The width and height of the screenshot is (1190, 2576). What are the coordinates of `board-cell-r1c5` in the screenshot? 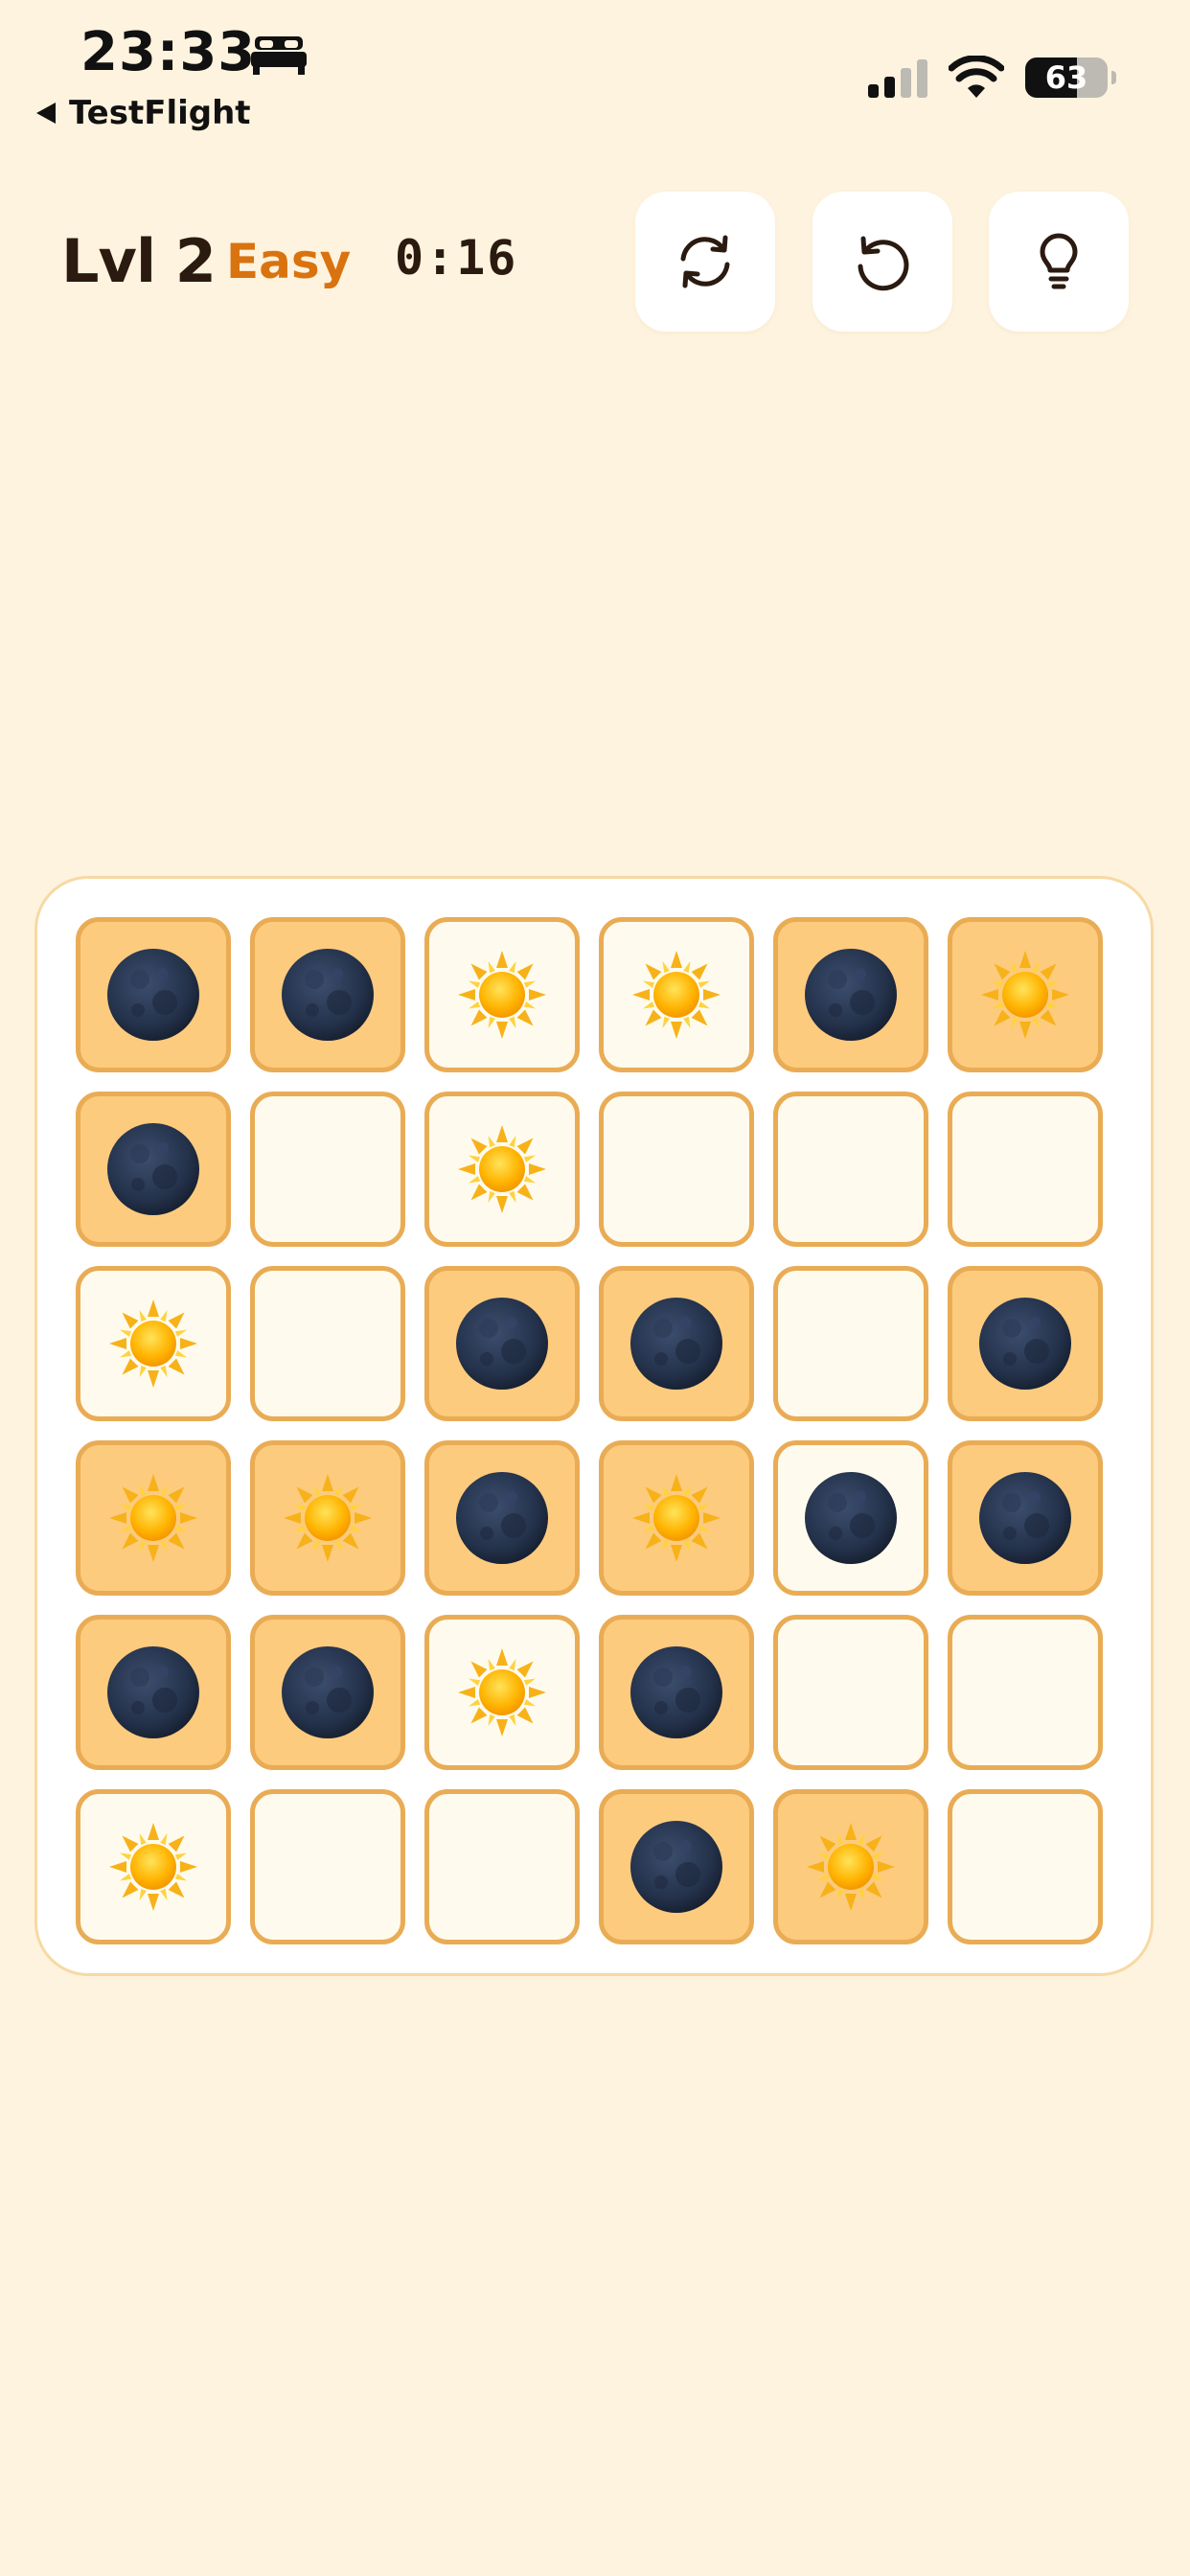 It's located at (851, 994).